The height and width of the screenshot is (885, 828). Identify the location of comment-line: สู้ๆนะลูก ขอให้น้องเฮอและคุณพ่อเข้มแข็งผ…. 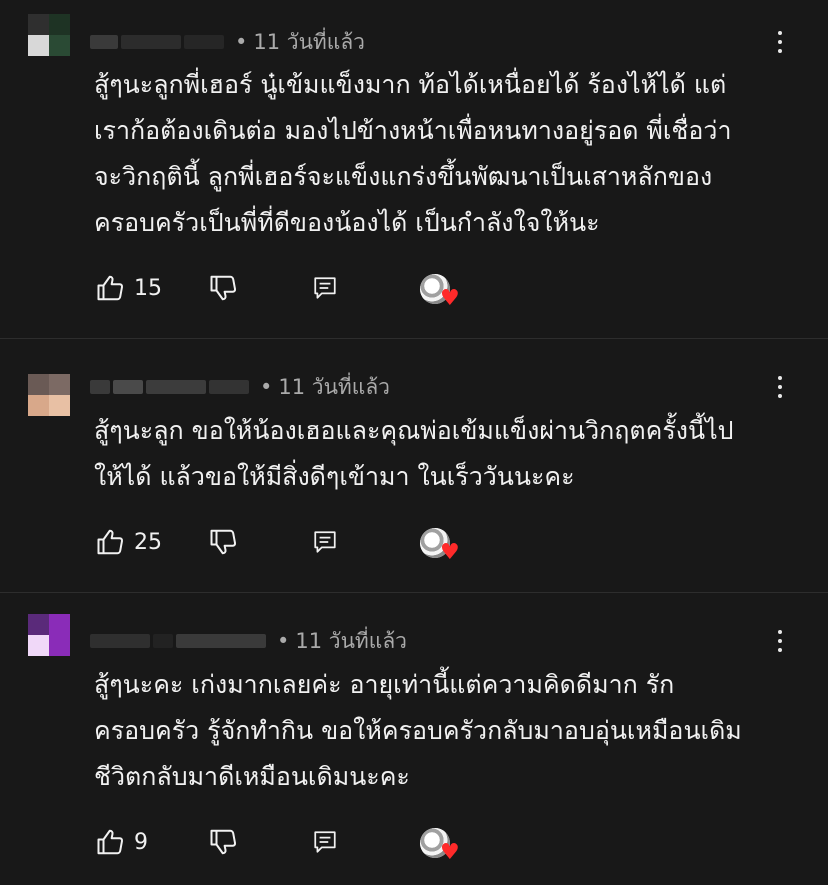
(414, 430).